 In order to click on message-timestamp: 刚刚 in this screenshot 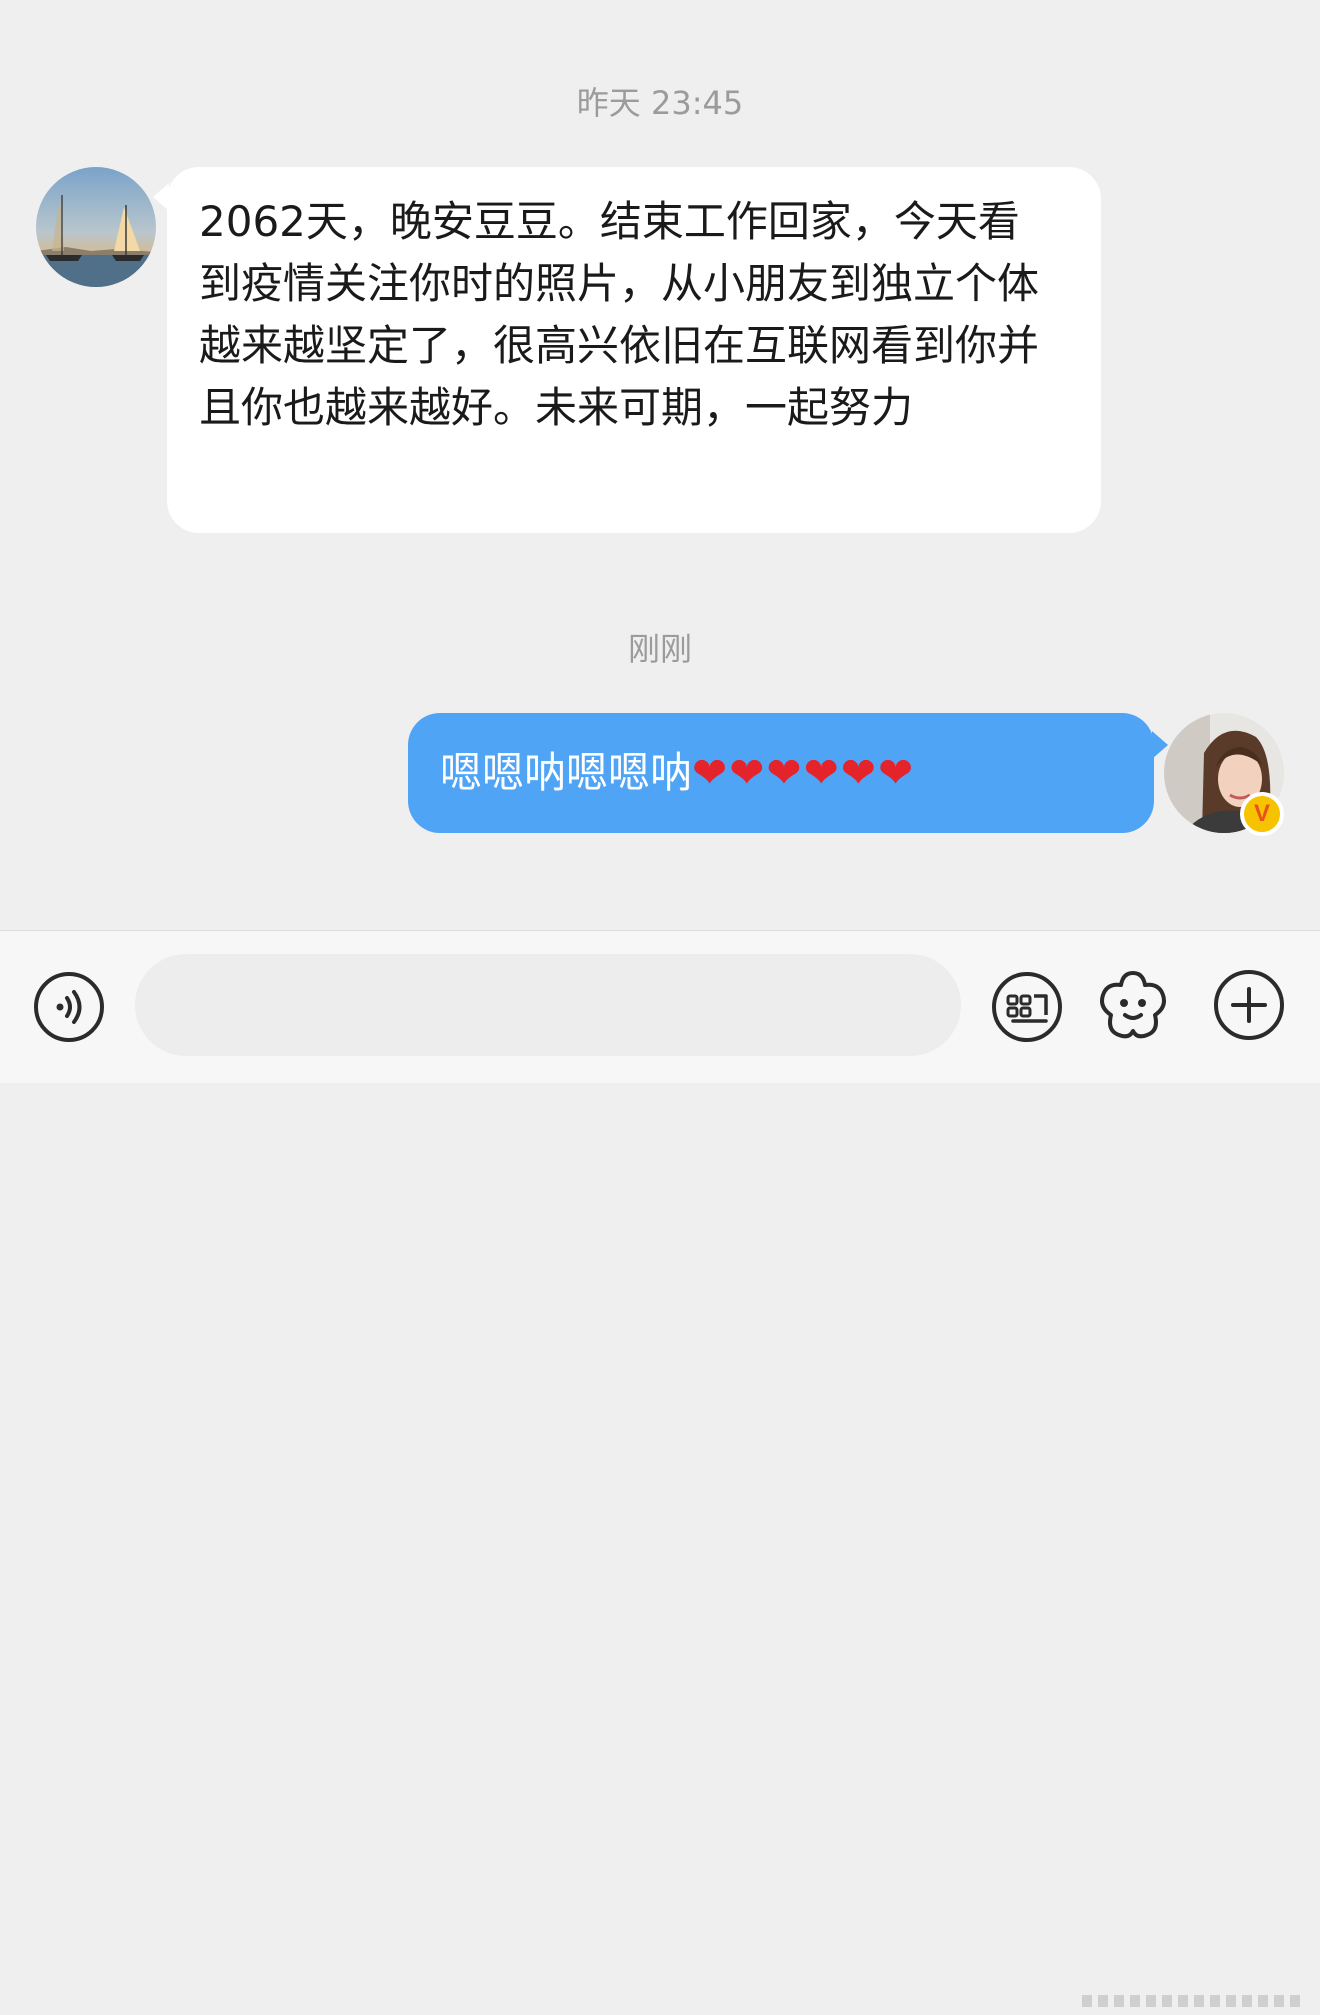, I will do `click(659, 649)`.